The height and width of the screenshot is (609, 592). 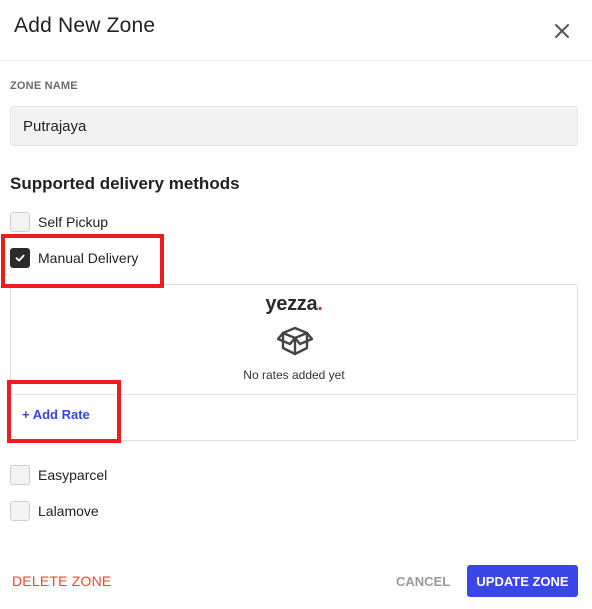 What do you see at coordinates (294, 394) in the screenshot?
I see `divider` at bounding box center [294, 394].